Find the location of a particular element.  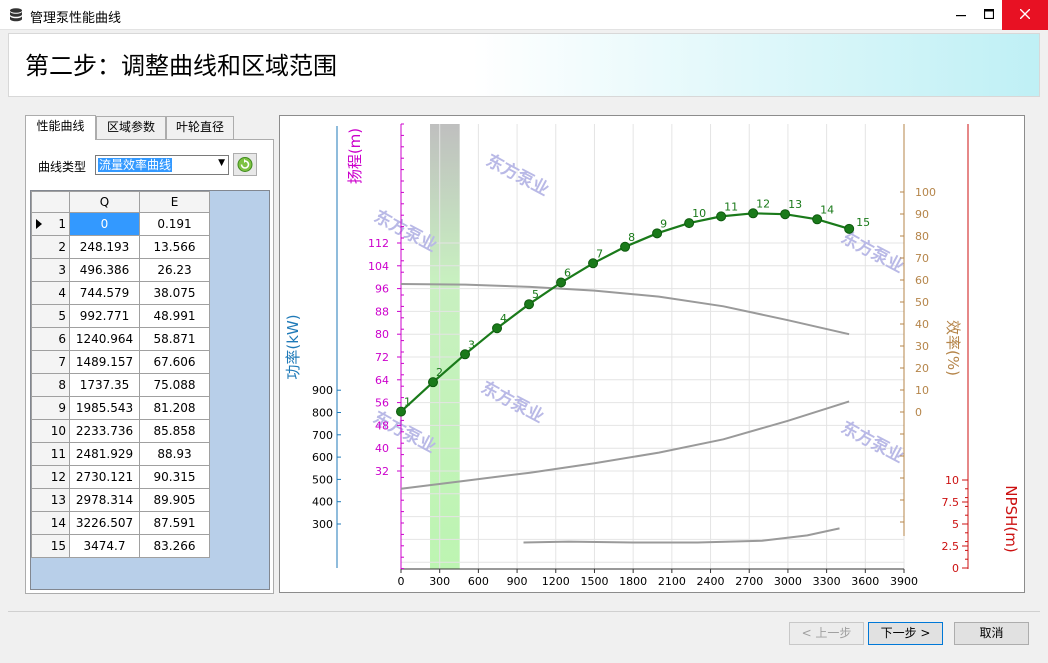

cell-q: 992.771 is located at coordinates (104, 316).